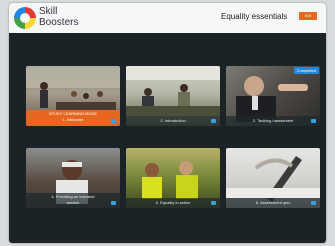 The width and height of the screenshot is (335, 246). Describe the element at coordinates (73, 178) in the screenshot. I see `module-tile-4: 4. Providing an inclusive service` at that location.